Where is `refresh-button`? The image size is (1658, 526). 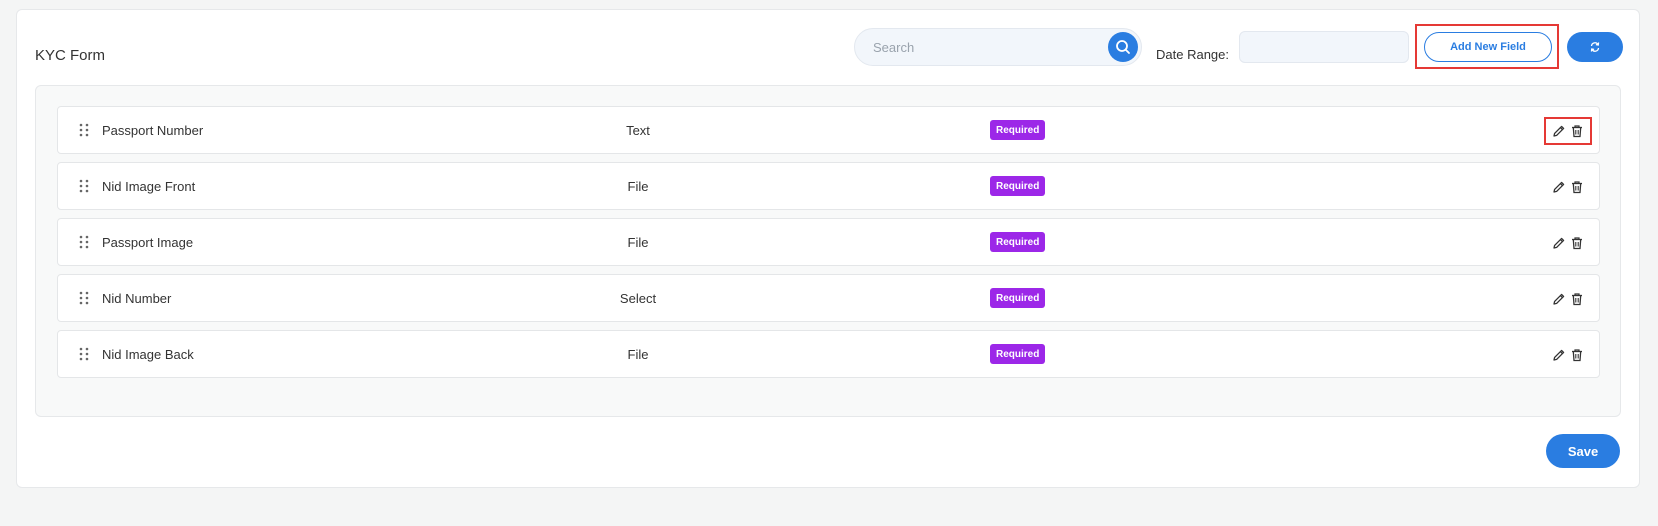 refresh-button is located at coordinates (1595, 47).